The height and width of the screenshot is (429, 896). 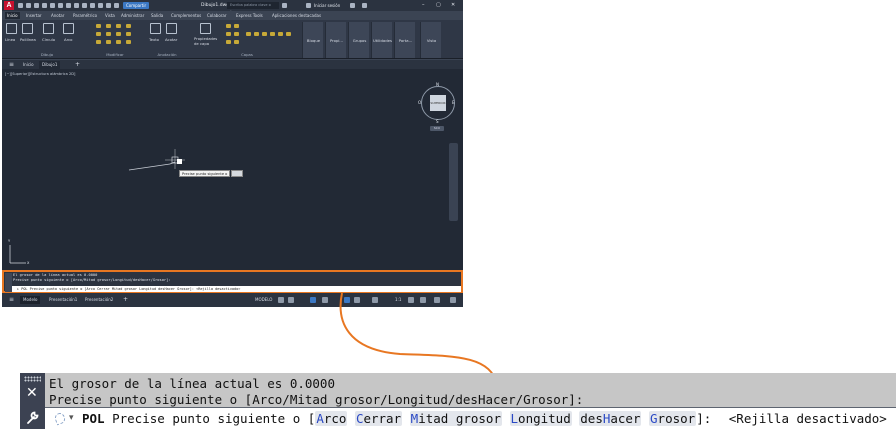 I want to click on close-icon: ✕, so click(x=32, y=393).